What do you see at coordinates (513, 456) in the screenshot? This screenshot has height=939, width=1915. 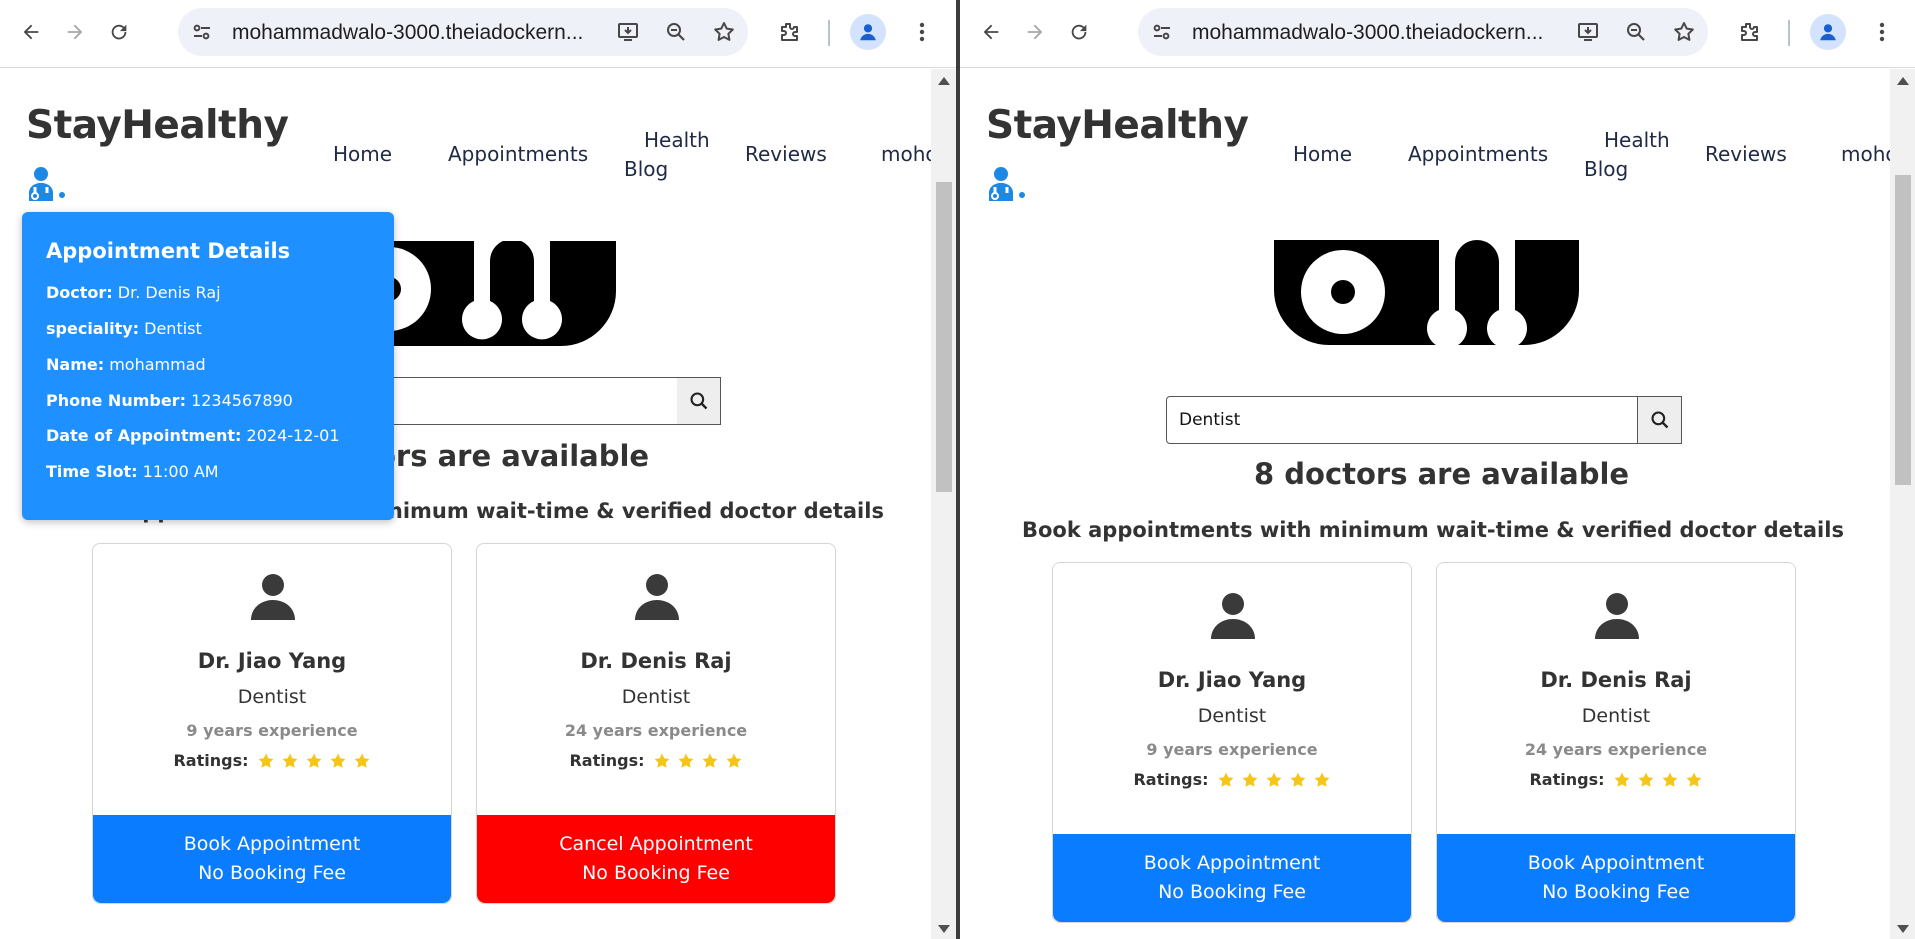 I see `doctor-count-title: ors are available` at bounding box center [513, 456].